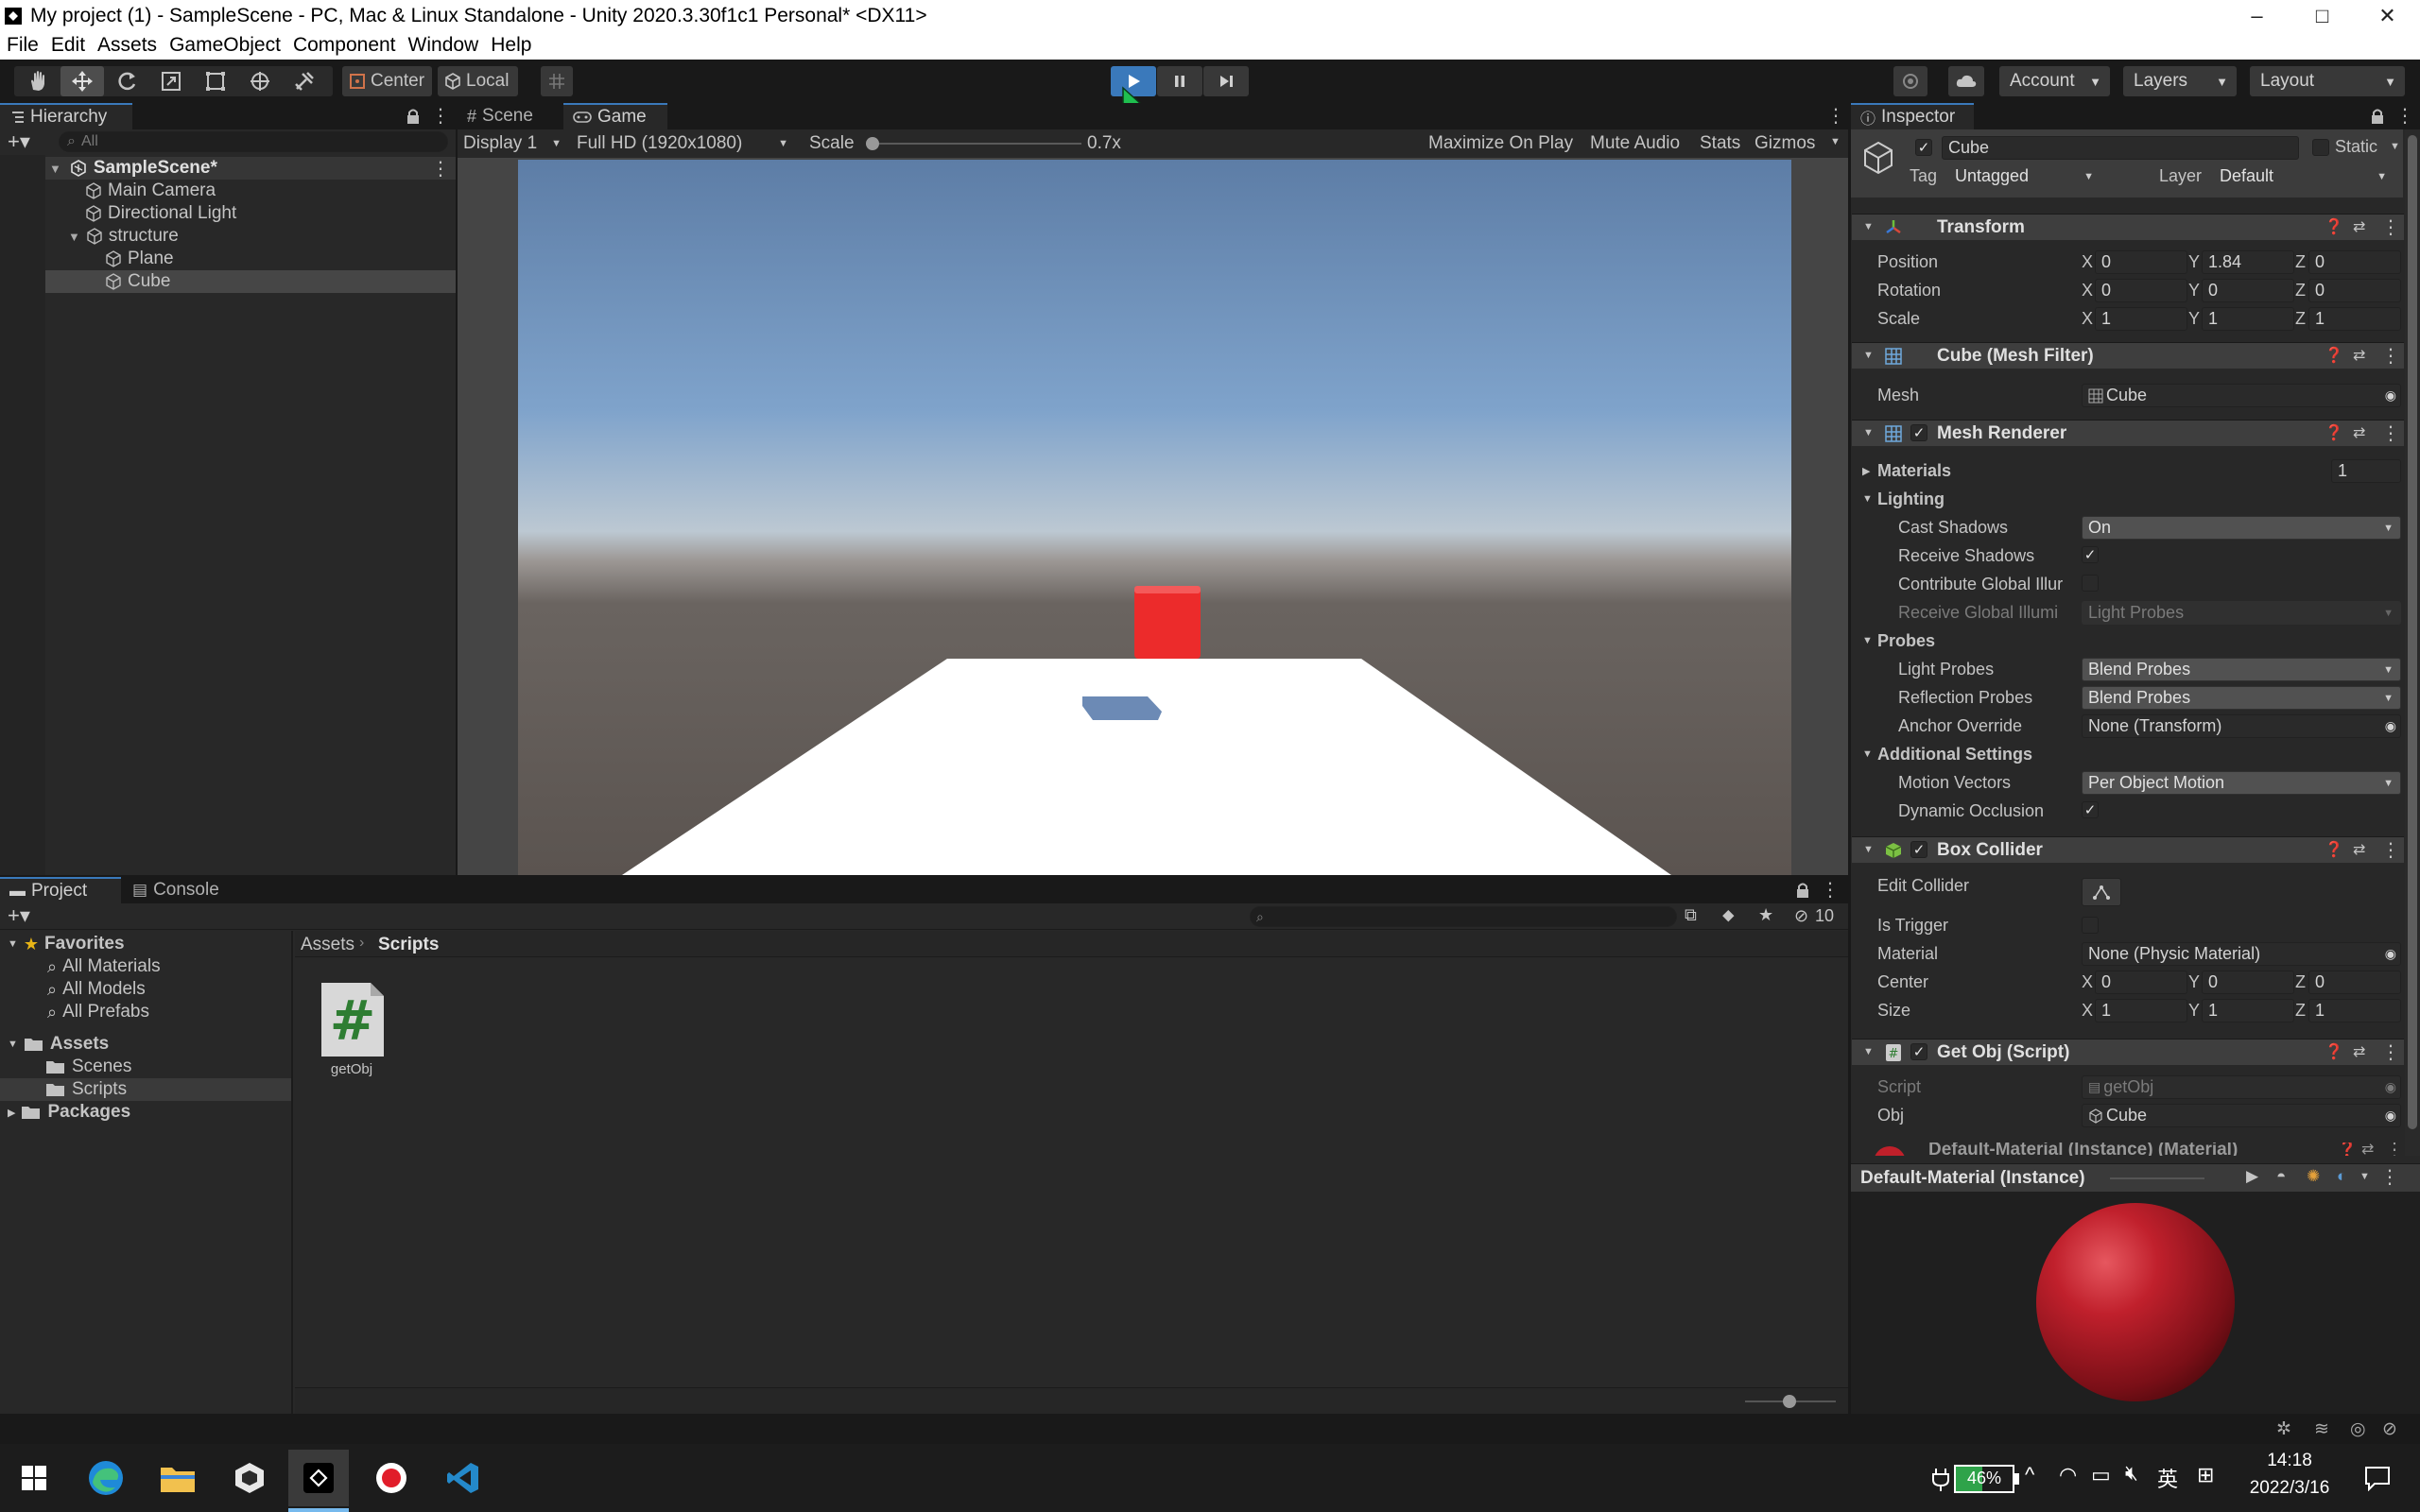  Describe the element at coordinates (82, 81) in the screenshot. I see `move-tool-icon` at that location.